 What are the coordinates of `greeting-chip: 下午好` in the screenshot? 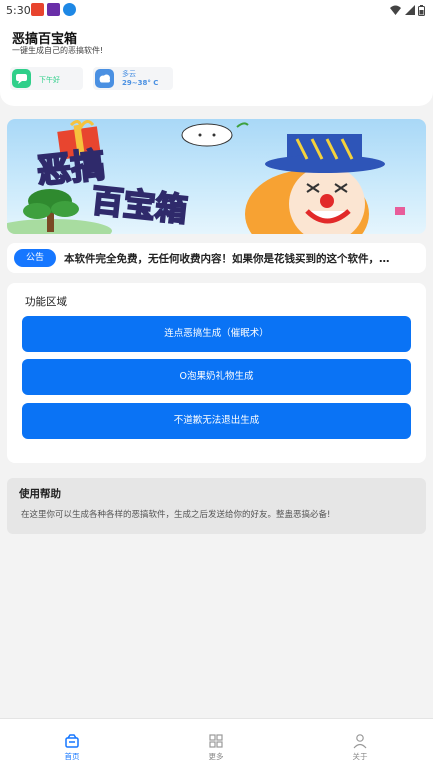 It's located at (46, 78).